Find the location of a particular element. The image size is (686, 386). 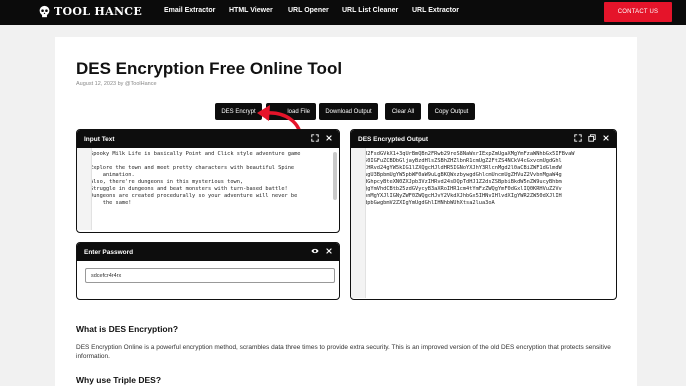

password-panel: Enter Password sdcefcr4r4rx is located at coordinates (208, 271).